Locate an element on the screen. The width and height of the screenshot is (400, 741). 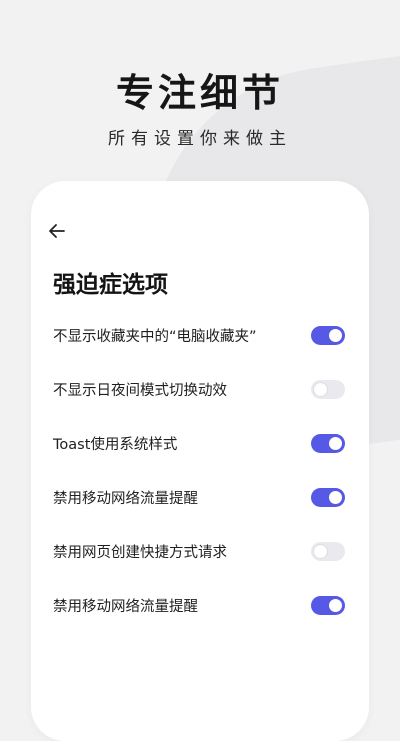
setting-label: 禁用网页创建快捷方式请求 is located at coordinates (140, 552).